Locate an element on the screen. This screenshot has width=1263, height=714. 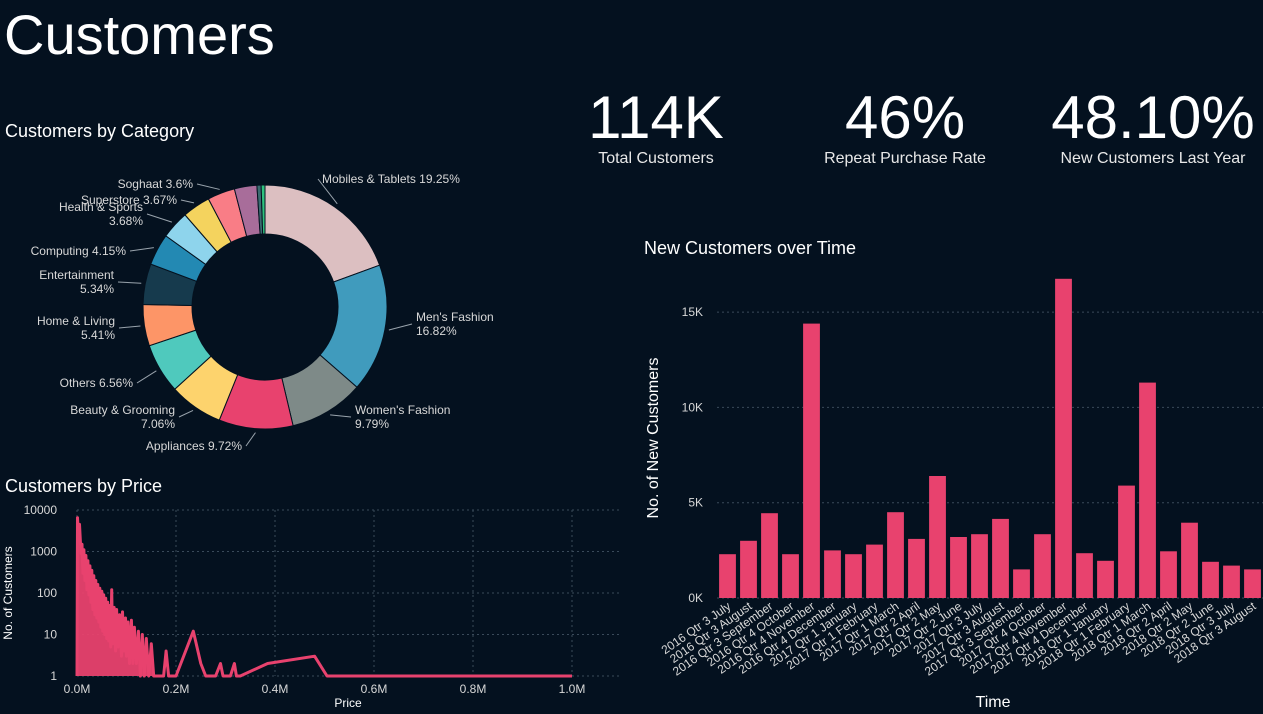
slice-percent: 3.68% is located at coordinates (126, 221).